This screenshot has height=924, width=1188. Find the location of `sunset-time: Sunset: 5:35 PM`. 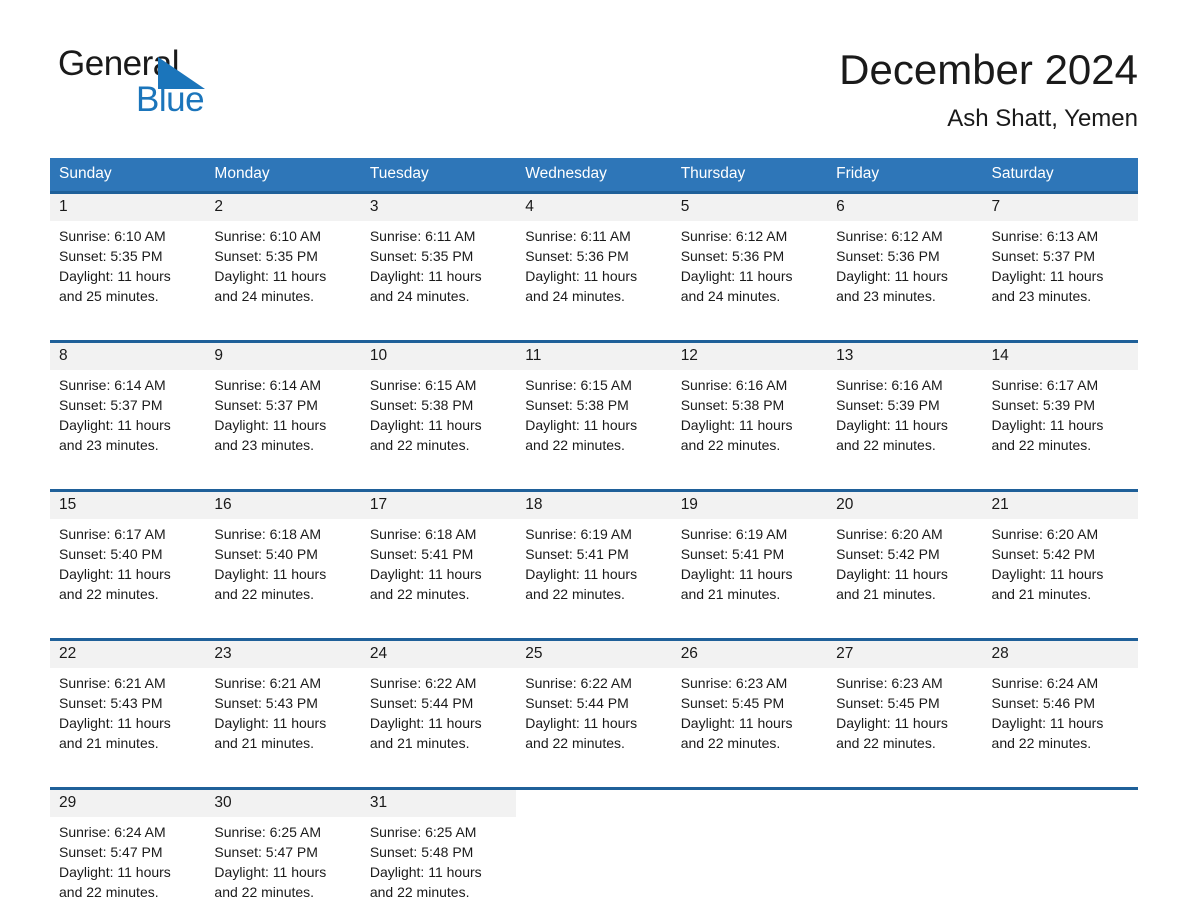

sunset-time: Sunset: 5:35 PM is located at coordinates (266, 256).